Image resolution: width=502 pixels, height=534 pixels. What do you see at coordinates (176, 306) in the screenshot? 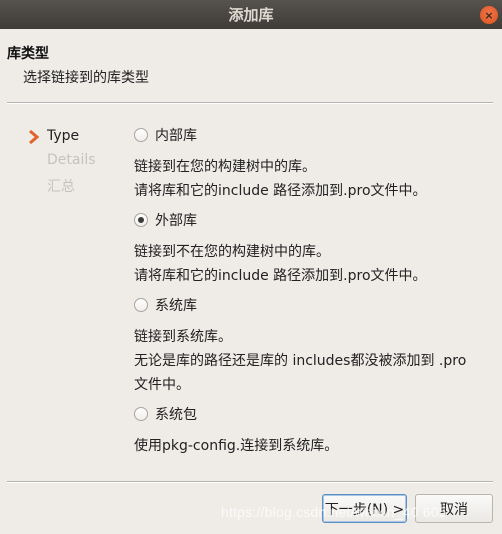
I see `option-label: 系统库` at bounding box center [176, 306].